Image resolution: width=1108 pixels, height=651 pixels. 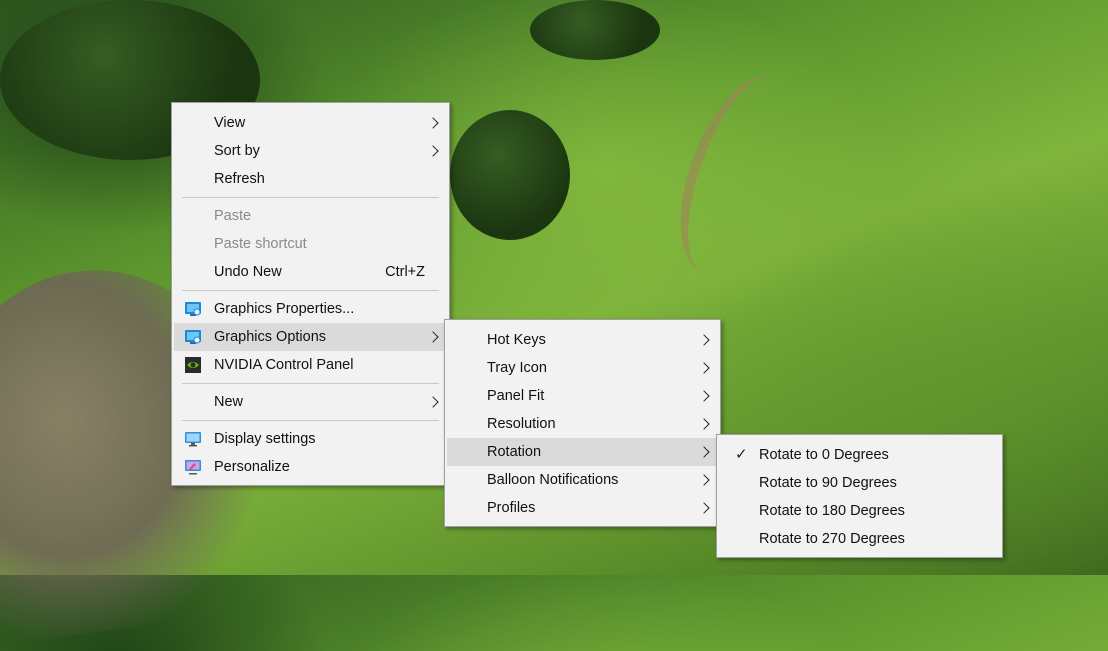 What do you see at coordinates (229, 402) in the screenshot?
I see `menu-item-label: New` at bounding box center [229, 402].